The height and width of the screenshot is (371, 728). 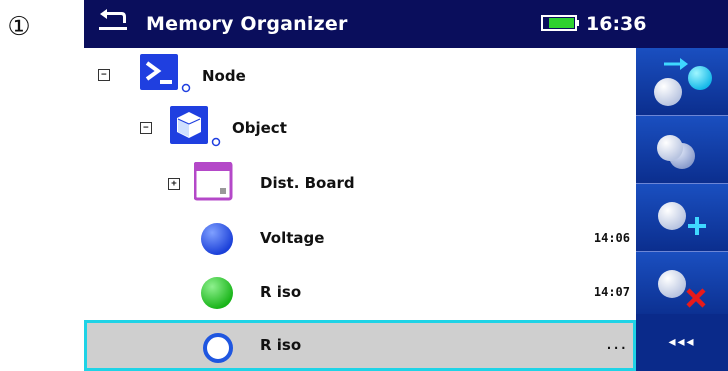 What do you see at coordinates (360, 292) in the screenshot?
I see `tree-measurement-row: R iso 14:07` at bounding box center [360, 292].